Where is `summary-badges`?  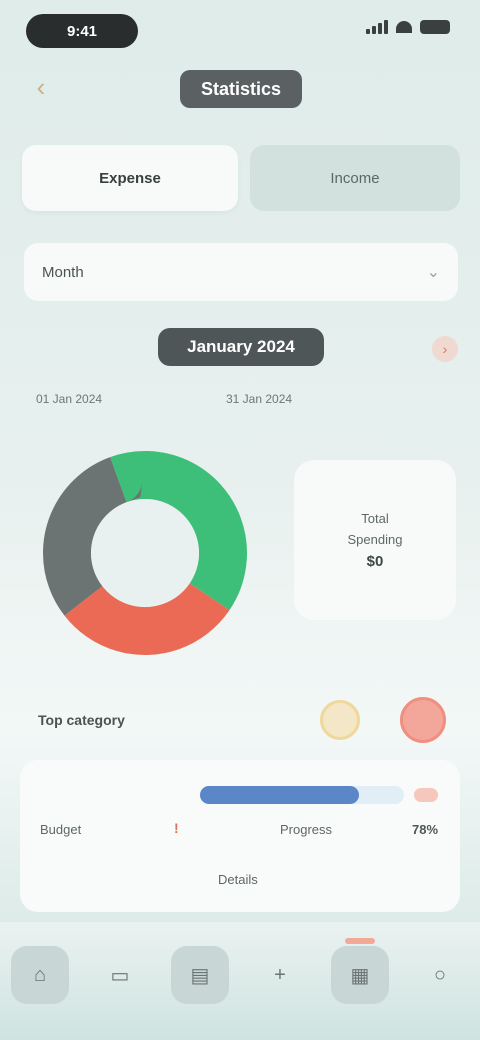
summary-badges is located at coordinates (383, 720).